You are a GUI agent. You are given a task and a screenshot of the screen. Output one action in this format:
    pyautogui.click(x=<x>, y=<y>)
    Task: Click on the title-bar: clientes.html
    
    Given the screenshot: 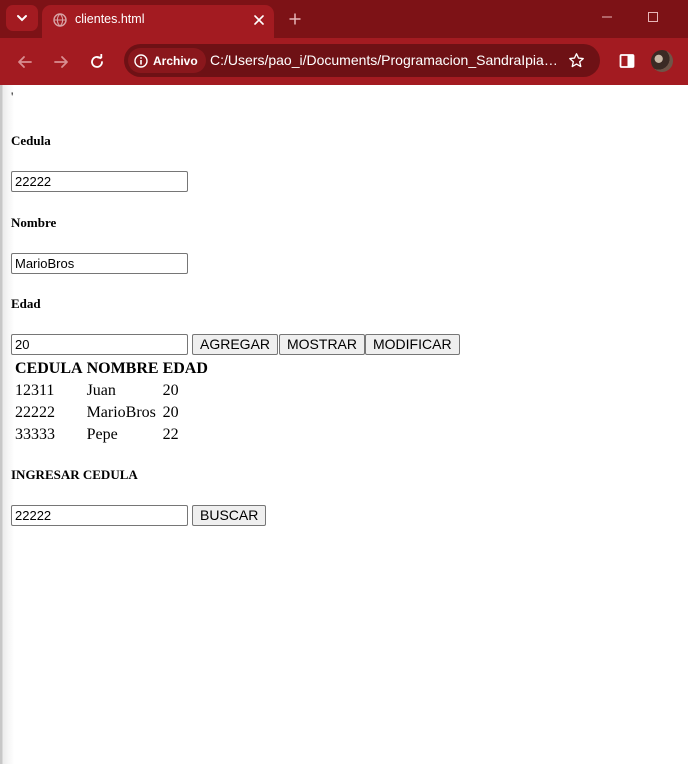 What is the action you would take?
    pyautogui.click(x=344, y=19)
    